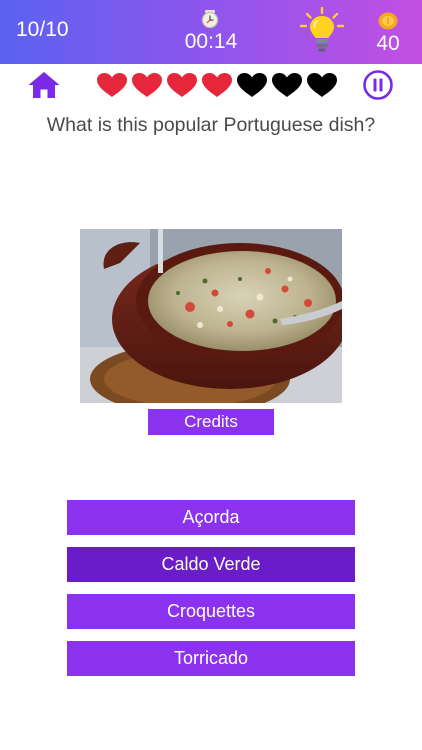  What do you see at coordinates (211, 41) in the screenshot?
I see `timer: 00:14` at bounding box center [211, 41].